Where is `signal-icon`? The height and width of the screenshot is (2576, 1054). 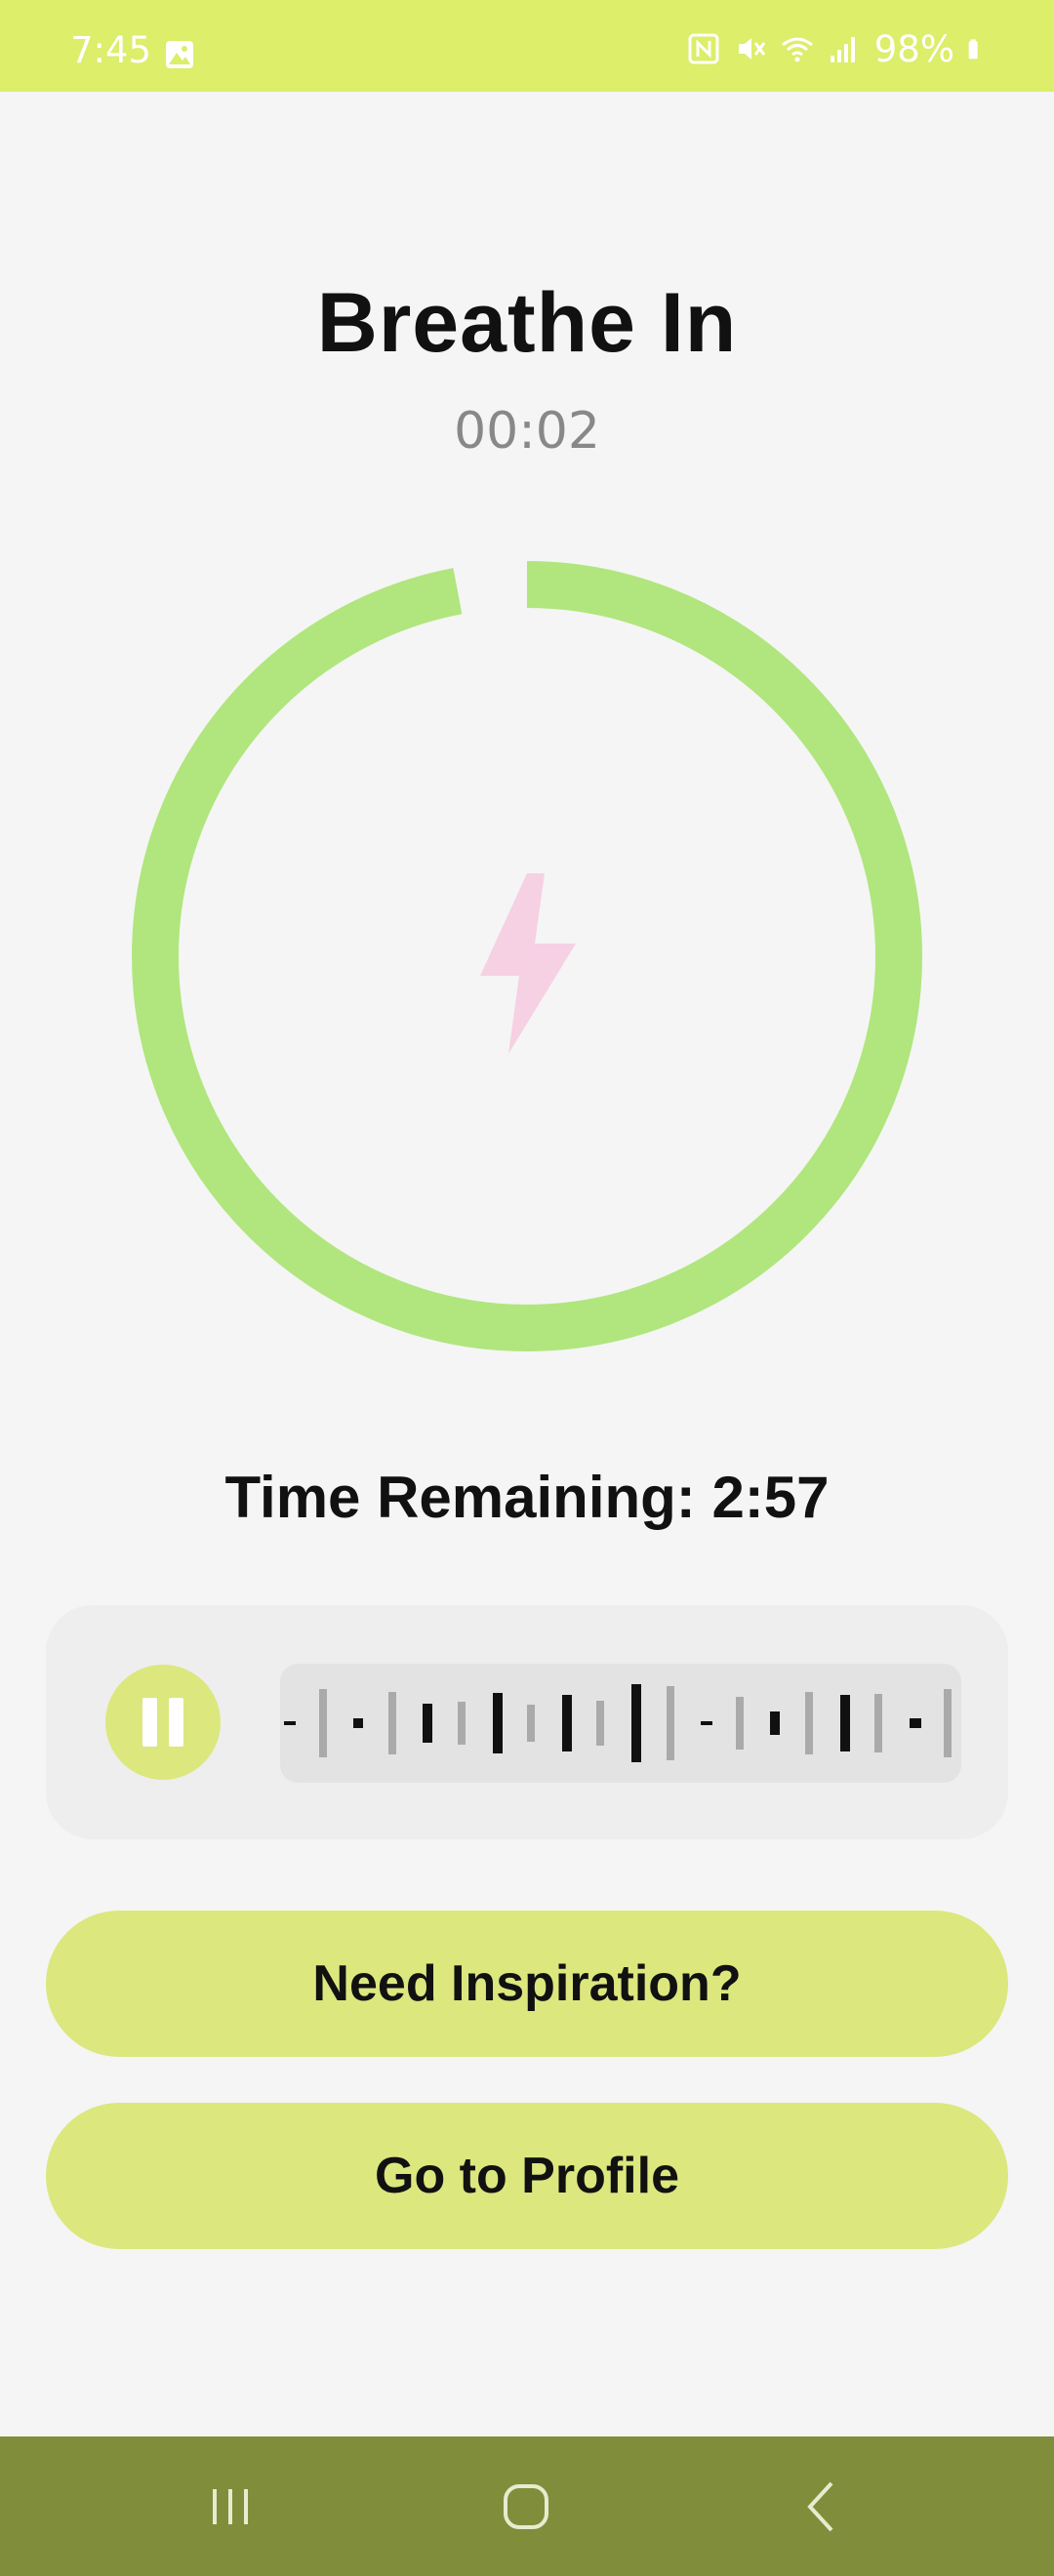 signal-icon is located at coordinates (842, 49).